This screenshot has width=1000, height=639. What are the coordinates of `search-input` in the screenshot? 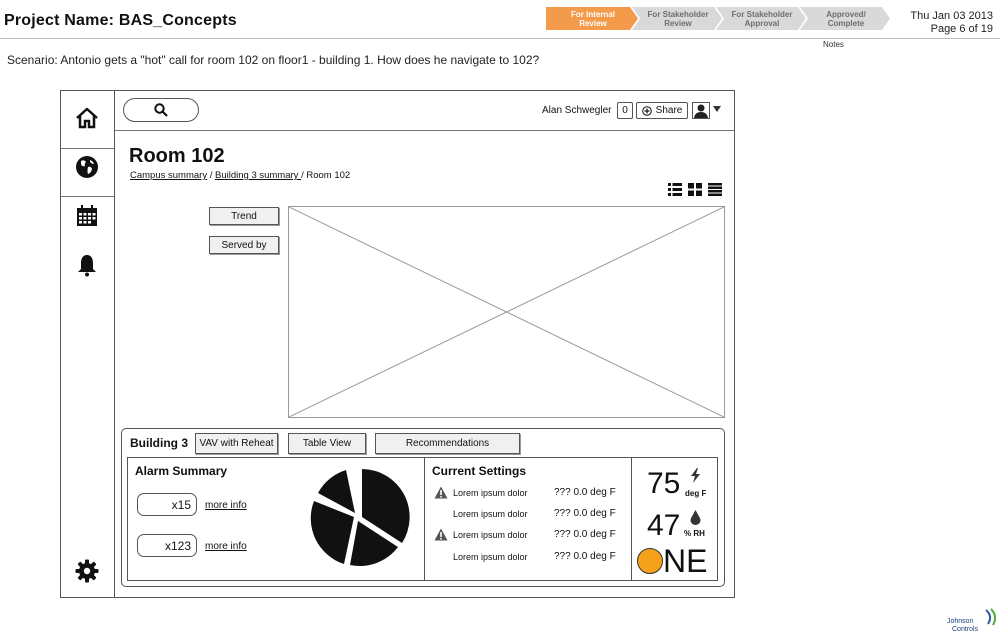 It's located at (161, 110).